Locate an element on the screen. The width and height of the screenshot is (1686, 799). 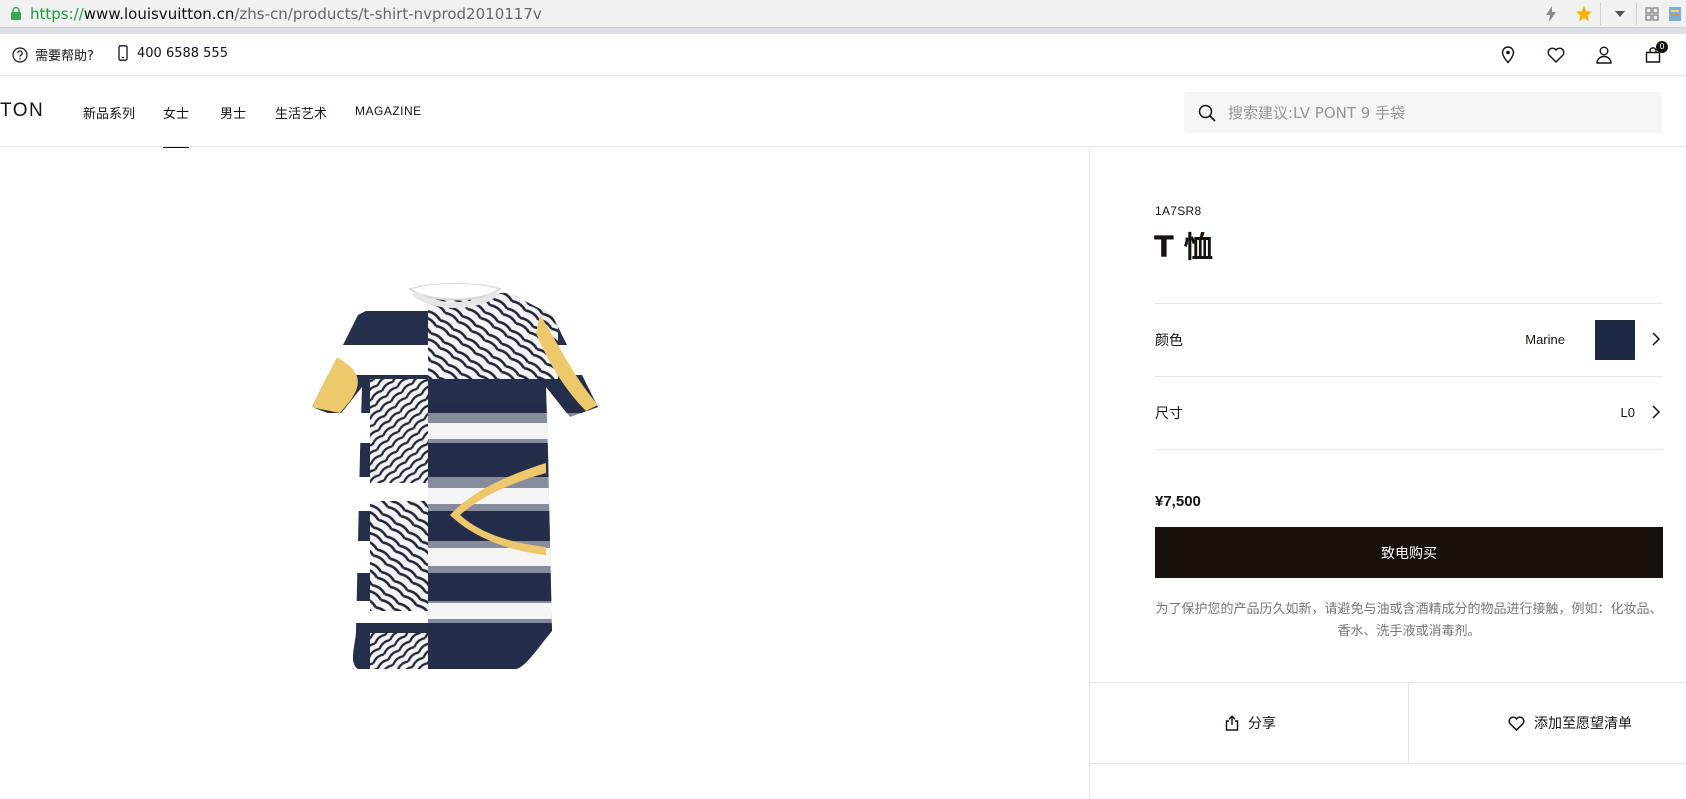
color-swatch is located at coordinates (1615, 340).